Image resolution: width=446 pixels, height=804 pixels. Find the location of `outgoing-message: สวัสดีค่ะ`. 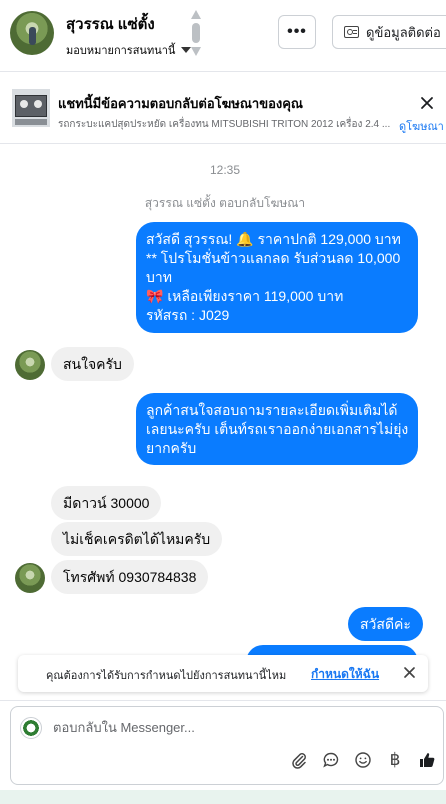

outgoing-message: สวัสดีค่ะ is located at coordinates (385, 624).